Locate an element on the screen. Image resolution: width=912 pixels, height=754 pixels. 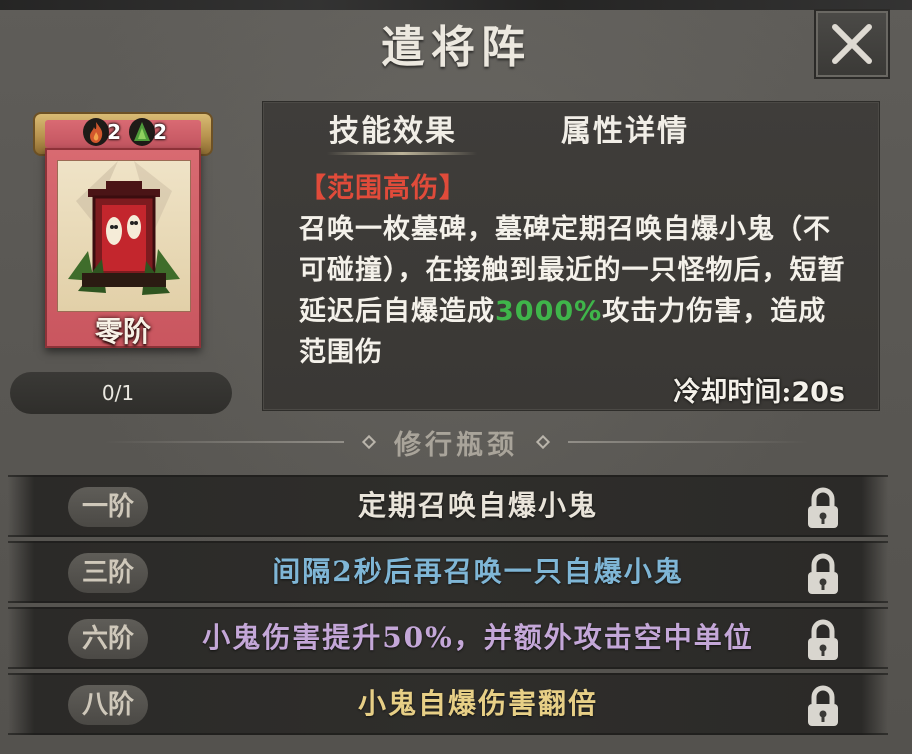
tier-description: 间隔2秒后再召唤一只自爆小鬼 is located at coordinates (478, 571).